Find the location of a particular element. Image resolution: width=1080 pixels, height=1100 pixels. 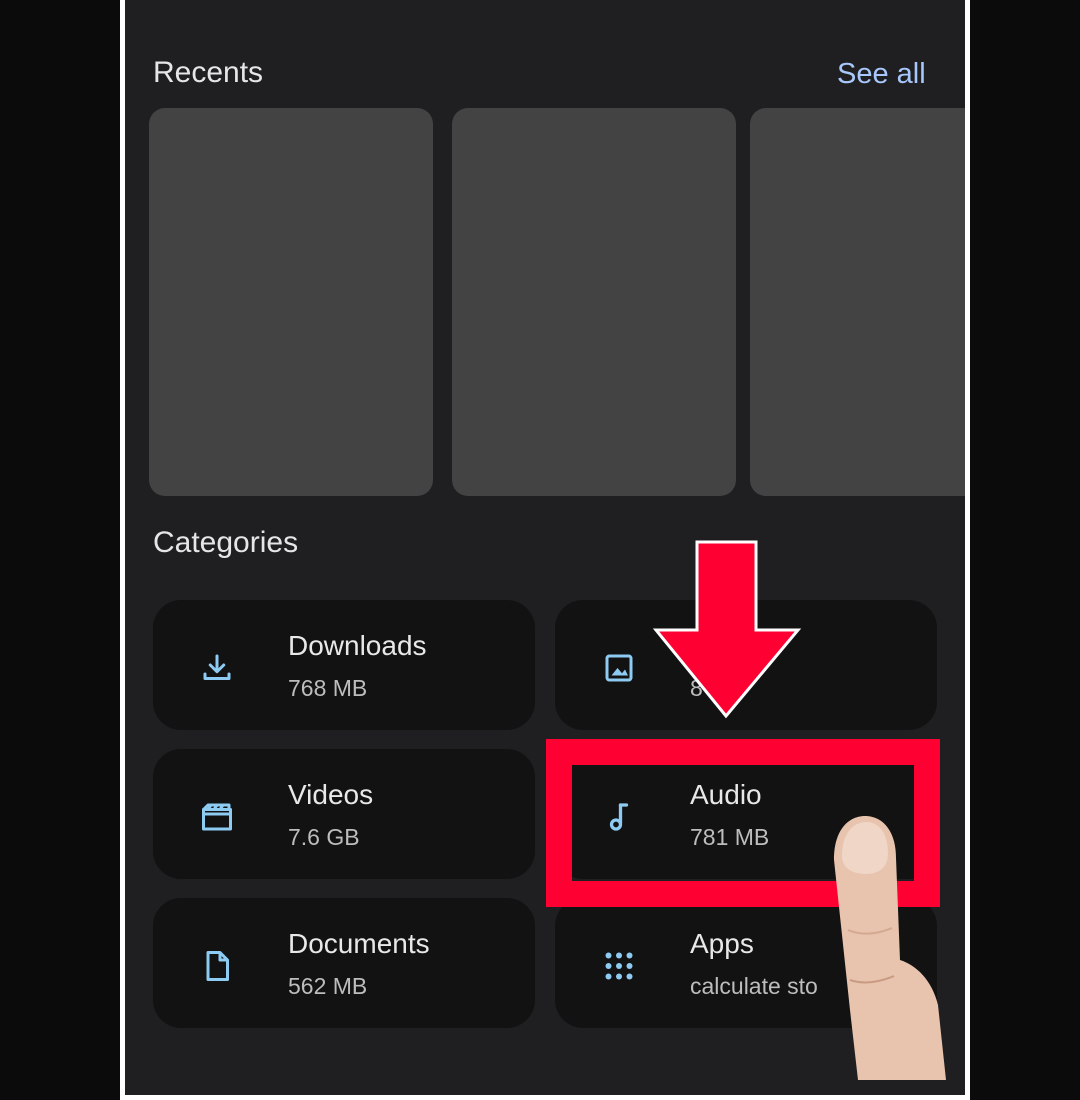

category-label: Audio is located at coordinates (726, 794).